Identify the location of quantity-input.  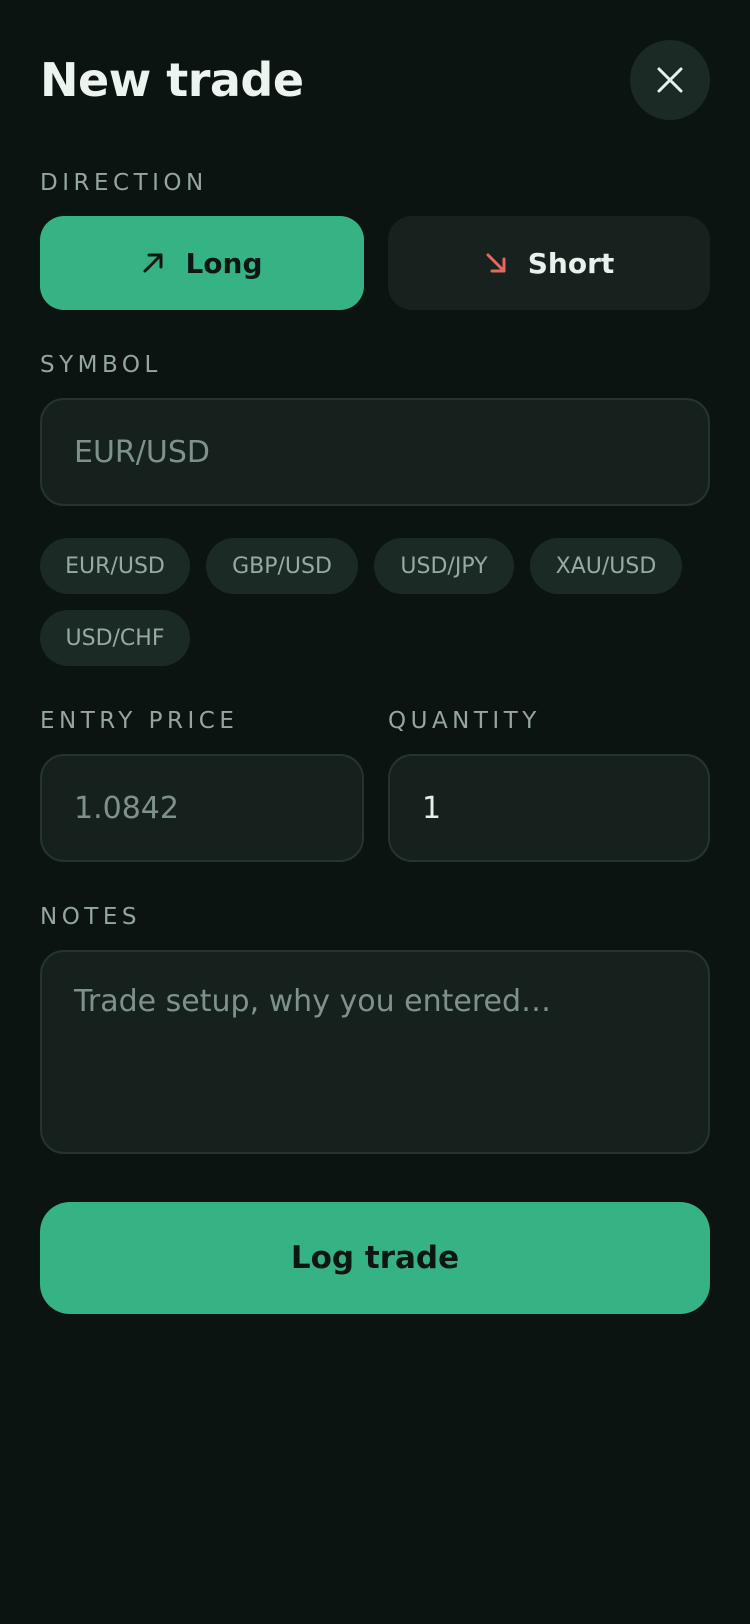
(549, 808).